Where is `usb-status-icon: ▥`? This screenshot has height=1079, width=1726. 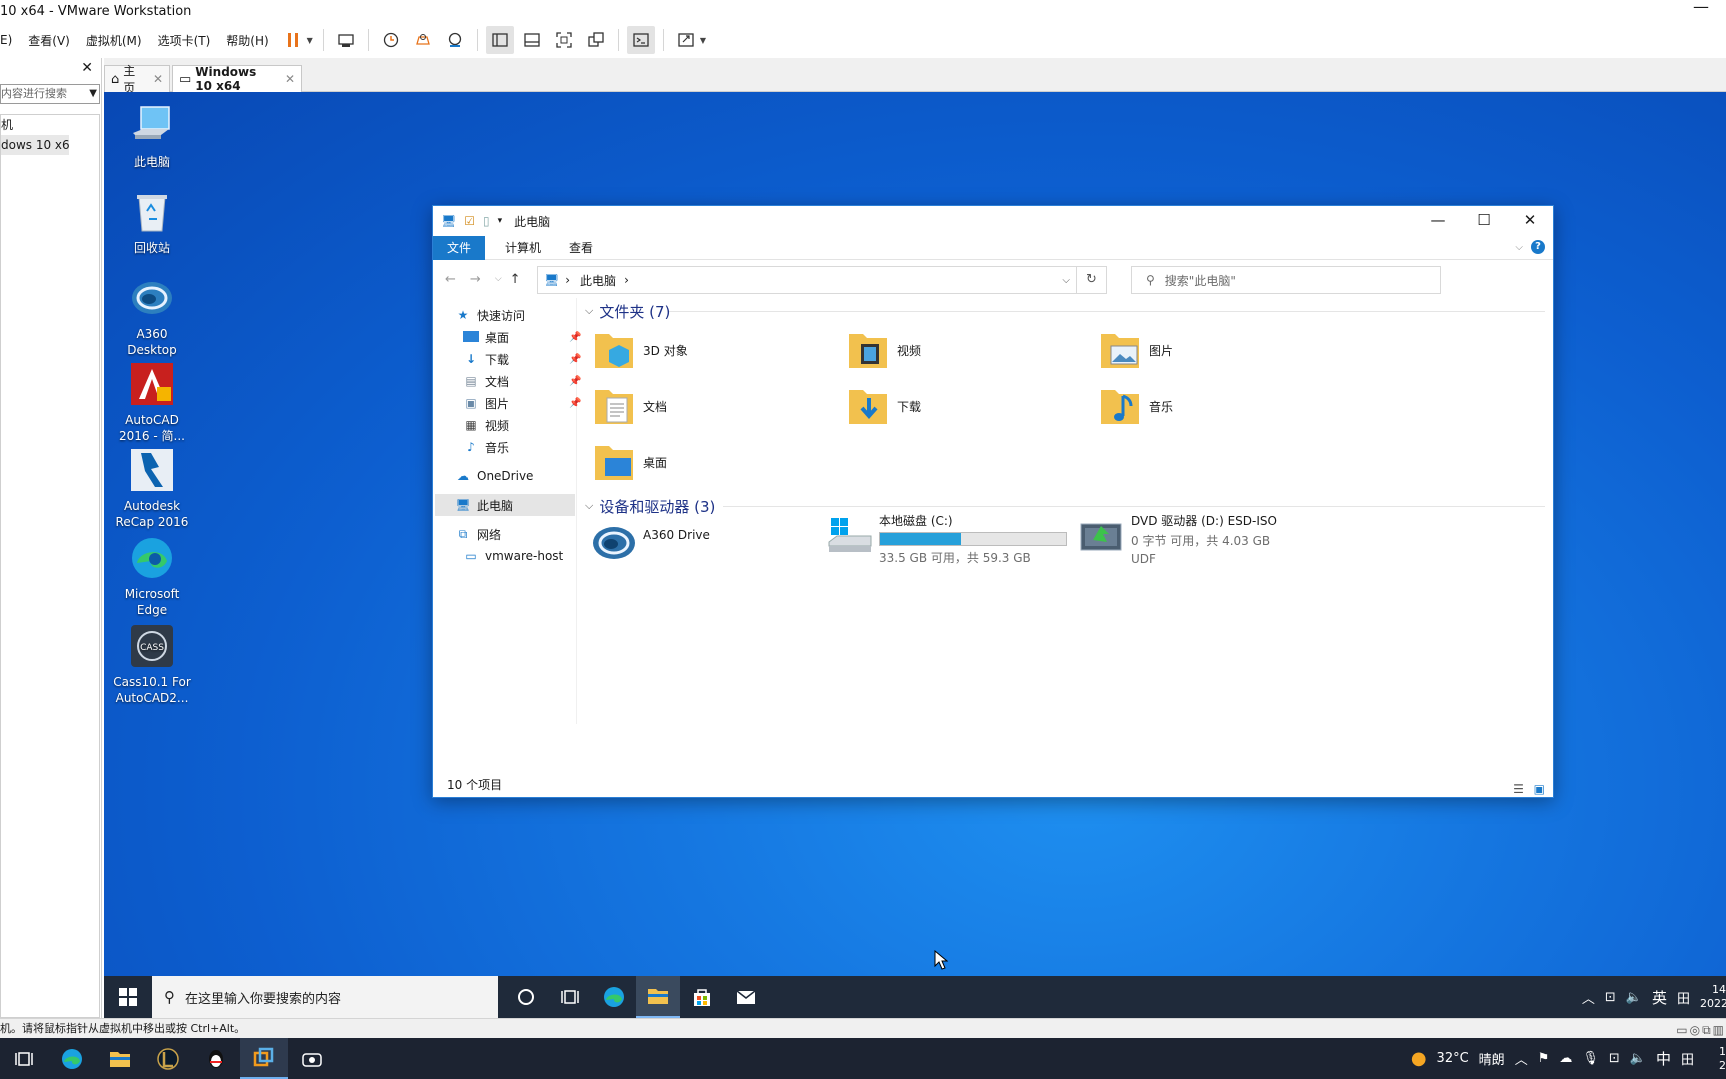
usb-status-icon: ▥ is located at coordinates (1719, 1030).